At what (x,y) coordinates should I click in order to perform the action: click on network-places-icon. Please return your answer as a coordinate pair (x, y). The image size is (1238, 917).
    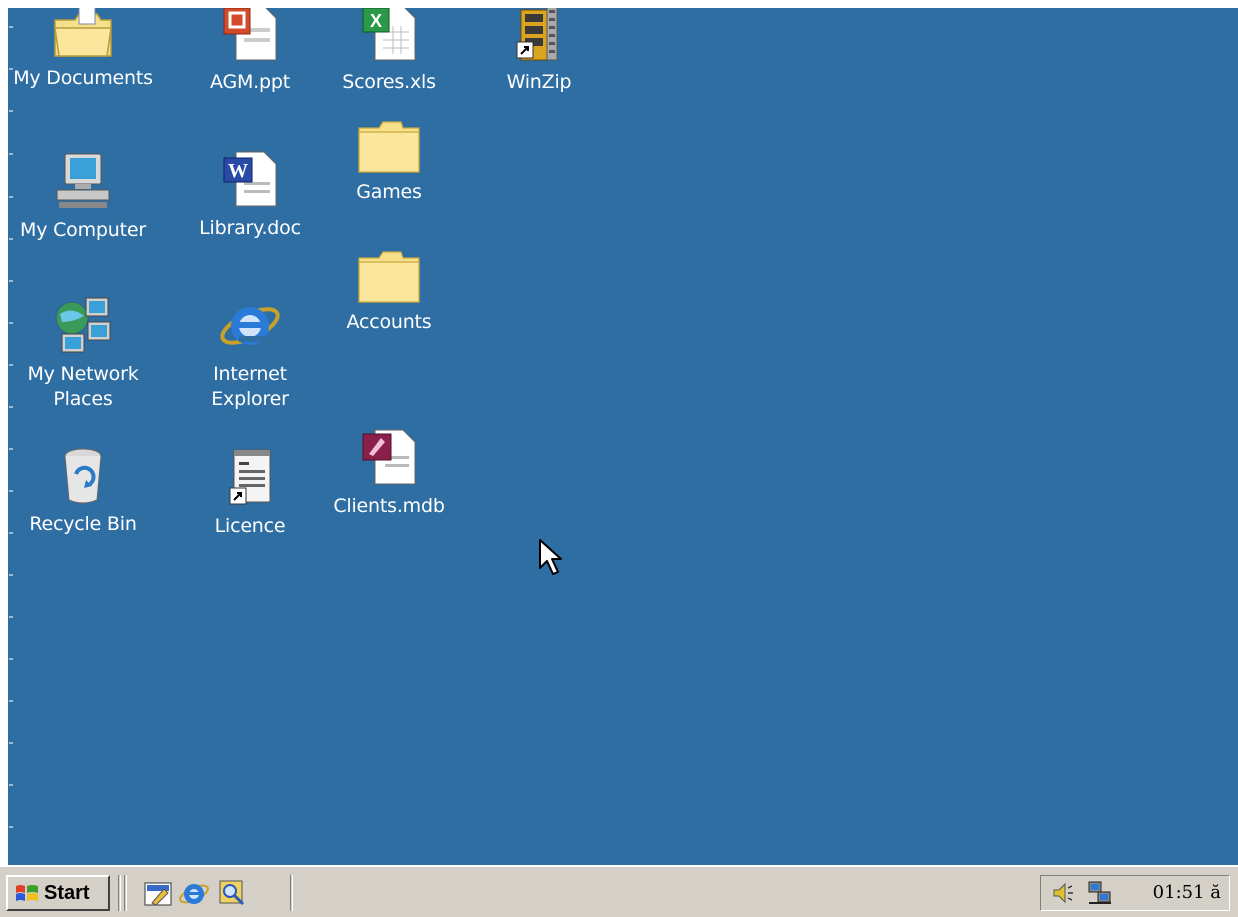
    Looking at the image, I should click on (83, 325).